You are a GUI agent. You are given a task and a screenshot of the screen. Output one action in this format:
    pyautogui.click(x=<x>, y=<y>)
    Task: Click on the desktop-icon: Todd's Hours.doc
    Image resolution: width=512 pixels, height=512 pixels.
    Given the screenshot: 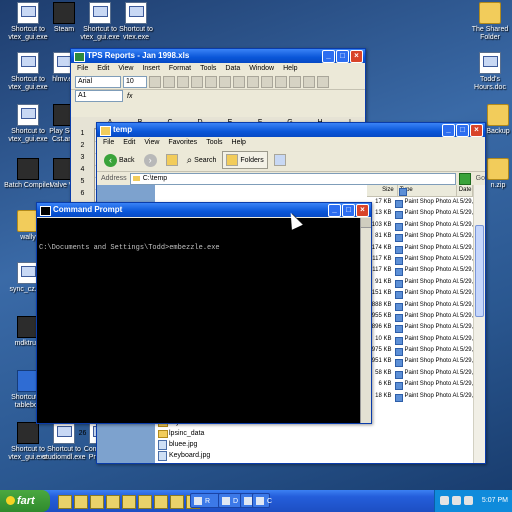 What is the action you would take?
    pyautogui.click(x=489, y=72)
    